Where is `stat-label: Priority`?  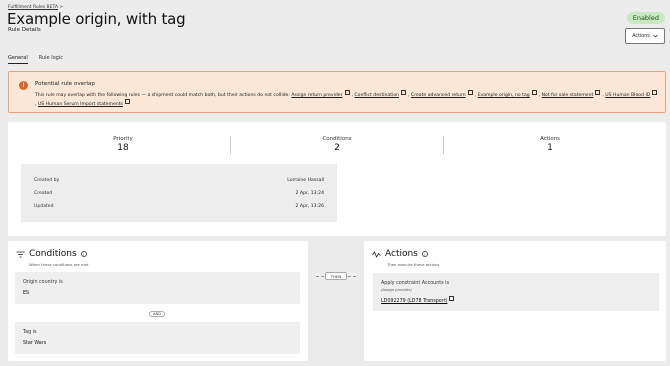
stat-label: Priority is located at coordinates (123, 139).